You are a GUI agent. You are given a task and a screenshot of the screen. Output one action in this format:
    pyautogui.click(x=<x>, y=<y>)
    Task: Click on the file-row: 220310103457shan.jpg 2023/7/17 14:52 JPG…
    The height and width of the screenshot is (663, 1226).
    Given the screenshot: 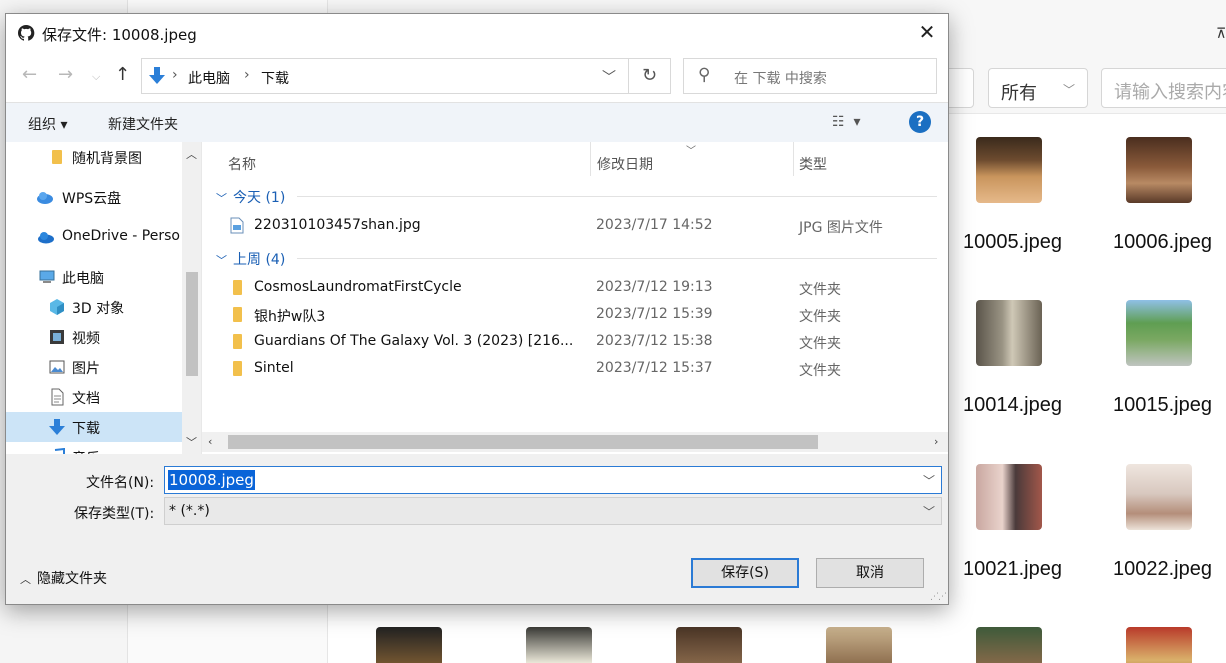 What is the action you would take?
    pyautogui.click(x=575, y=226)
    